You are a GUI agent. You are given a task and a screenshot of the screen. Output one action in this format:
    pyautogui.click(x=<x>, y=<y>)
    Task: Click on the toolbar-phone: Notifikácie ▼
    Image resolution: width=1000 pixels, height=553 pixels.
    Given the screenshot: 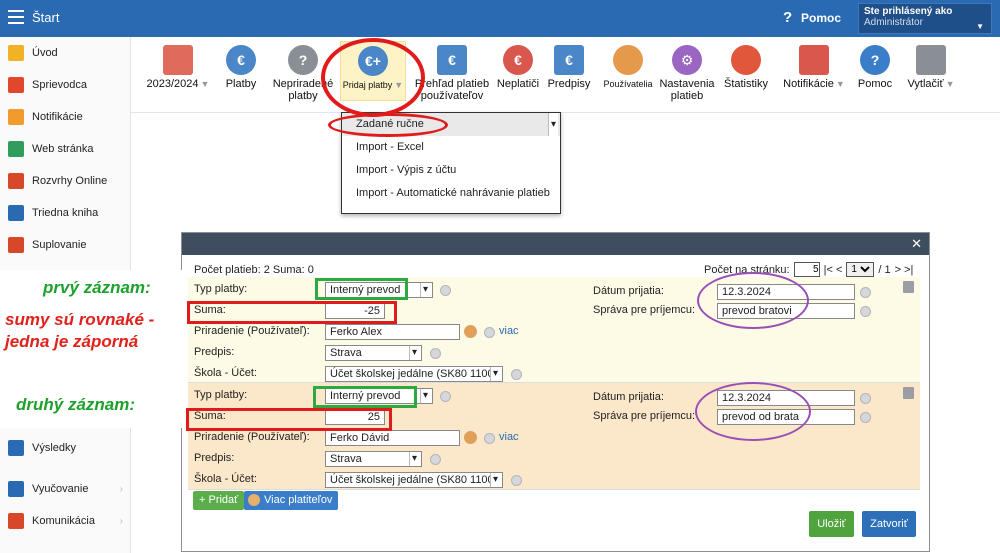 What is the action you would take?
    pyautogui.click(x=814, y=67)
    